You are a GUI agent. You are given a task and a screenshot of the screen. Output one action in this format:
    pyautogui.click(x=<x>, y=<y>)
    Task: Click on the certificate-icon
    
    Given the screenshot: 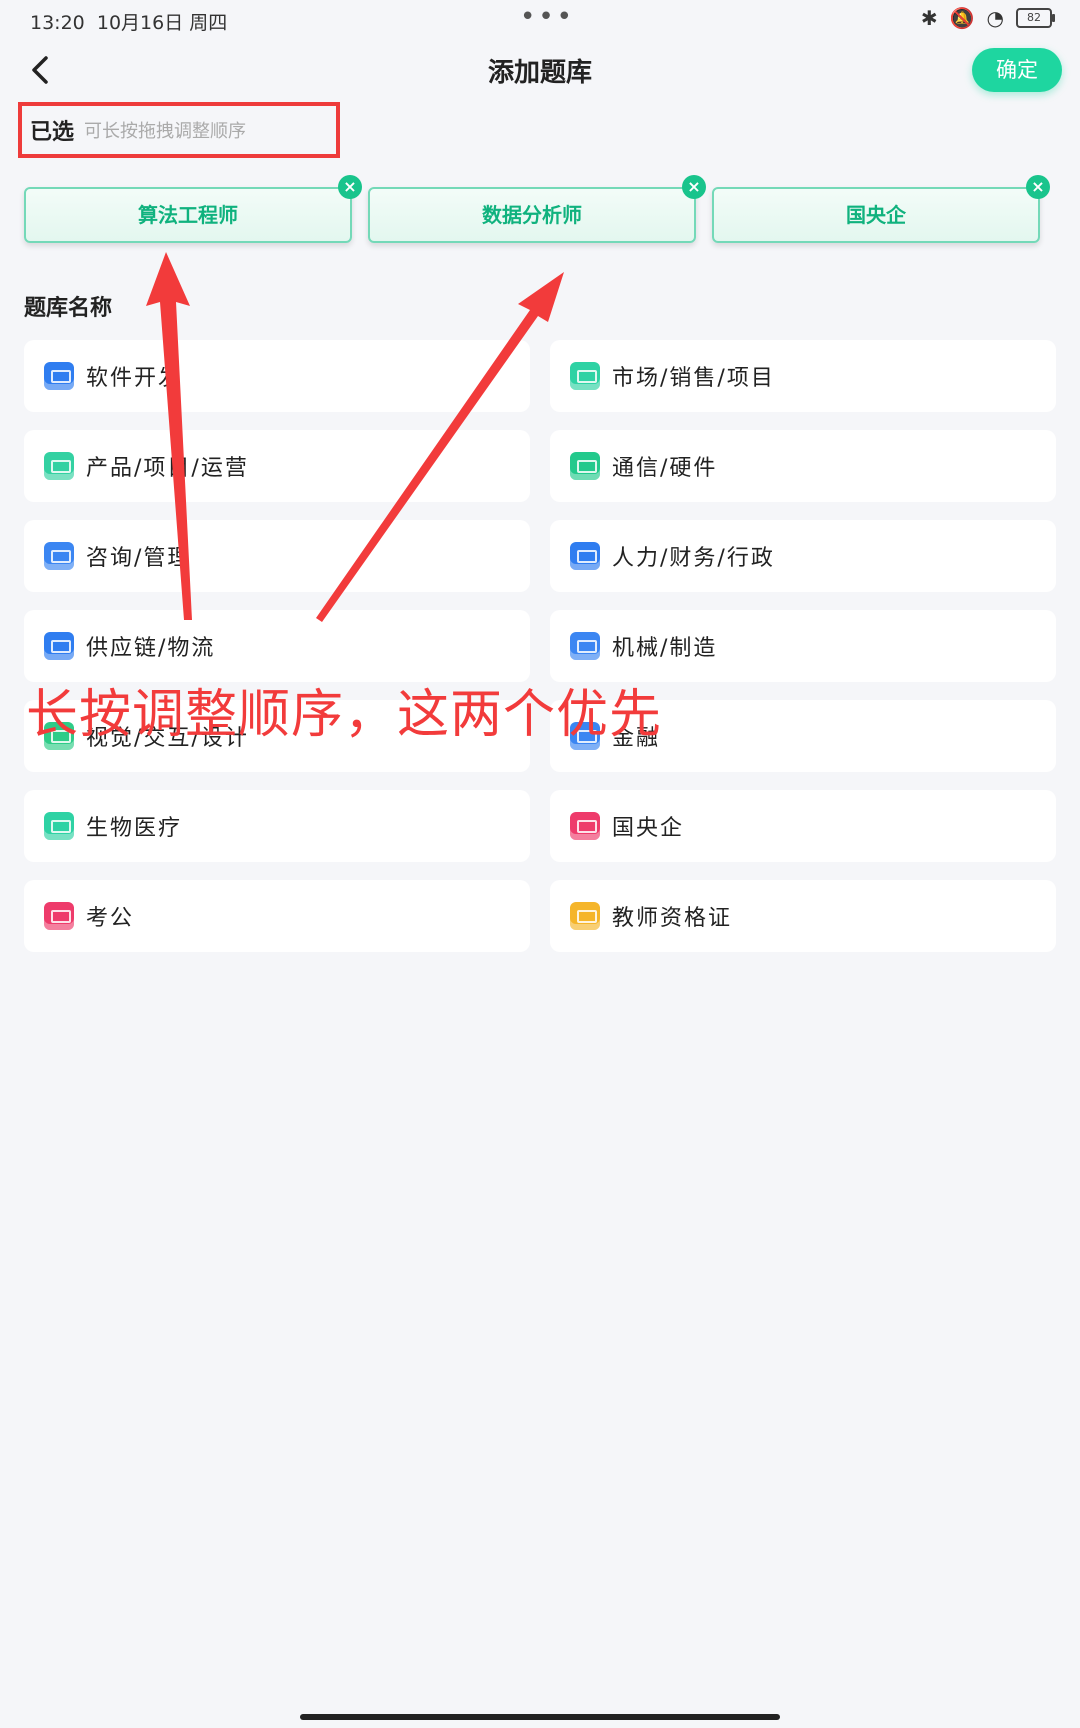 What is the action you would take?
    pyautogui.click(x=585, y=916)
    